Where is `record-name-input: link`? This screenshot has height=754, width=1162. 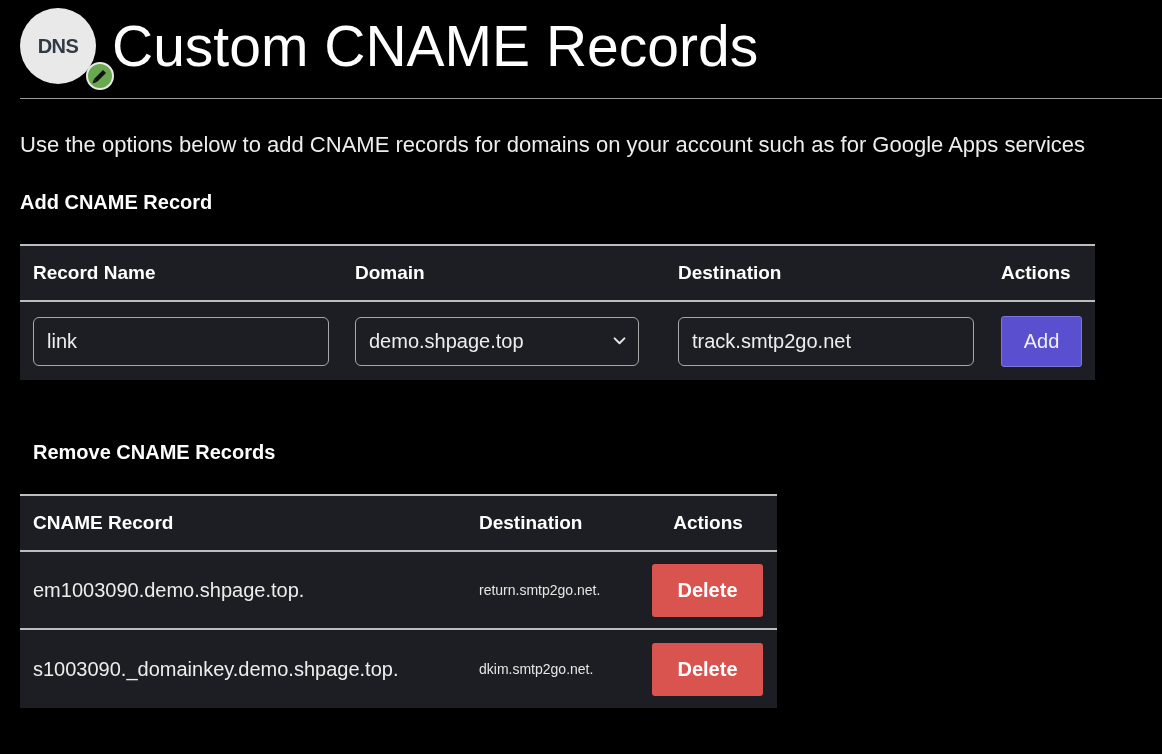
record-name-input: link is located at coordinates (181, 341).